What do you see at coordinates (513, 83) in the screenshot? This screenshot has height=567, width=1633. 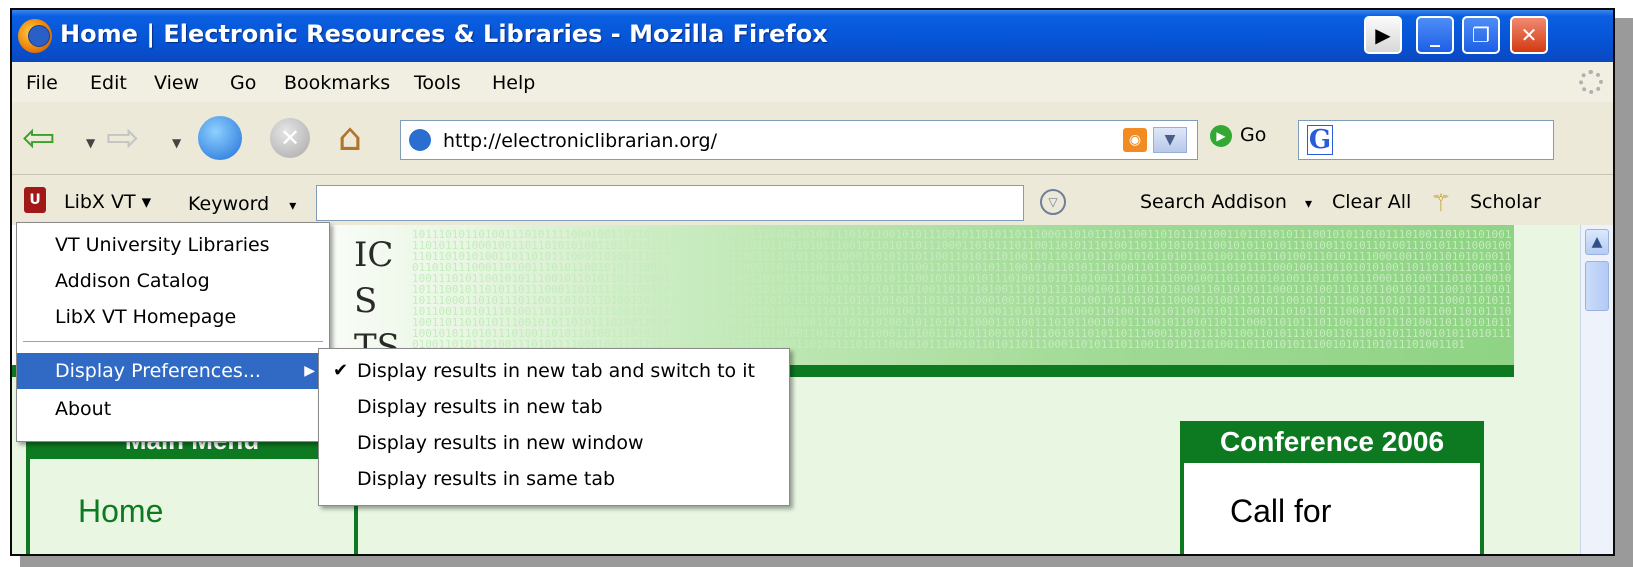 I see `menu-help: Help` at bounding box center [513, 83].